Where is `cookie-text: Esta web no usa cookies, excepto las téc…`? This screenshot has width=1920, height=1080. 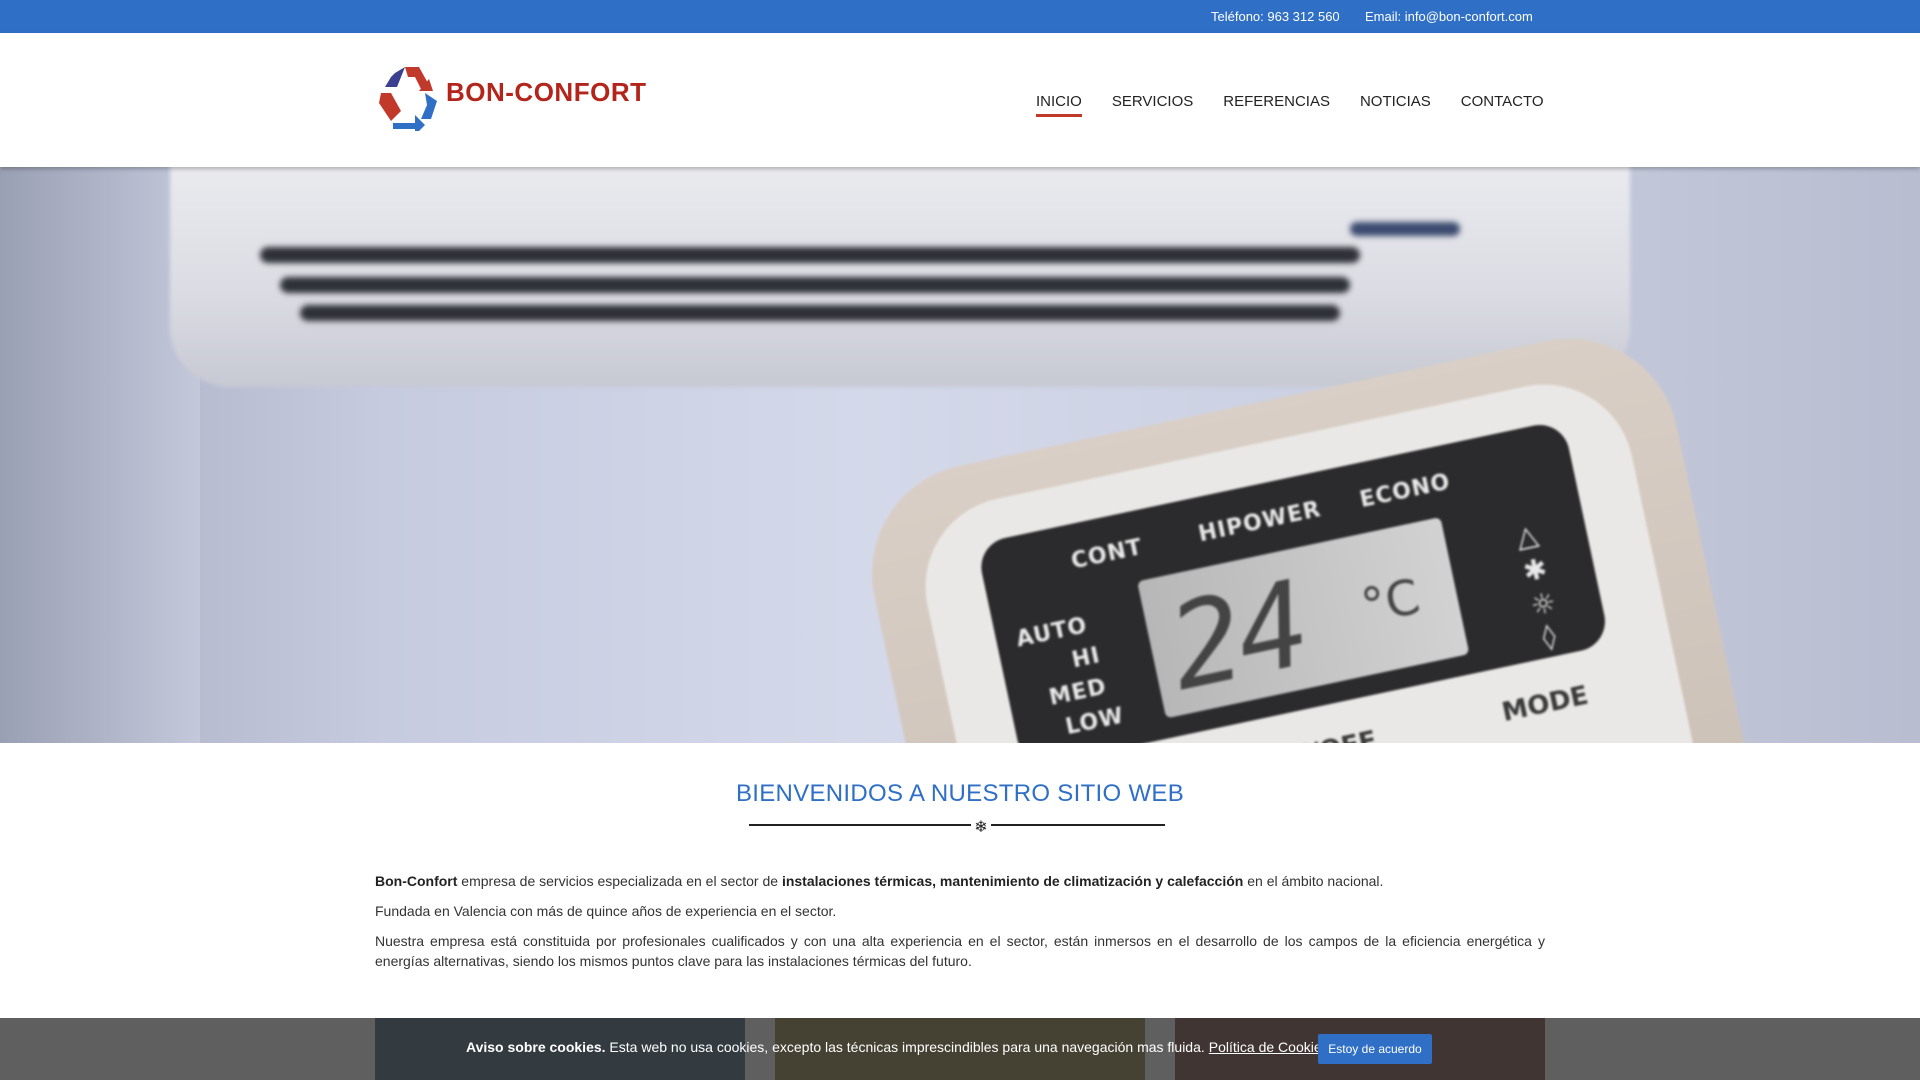 cookie-text: Esta web no usa cookies, excepto las téc… is located at coordinates (905, 1047).